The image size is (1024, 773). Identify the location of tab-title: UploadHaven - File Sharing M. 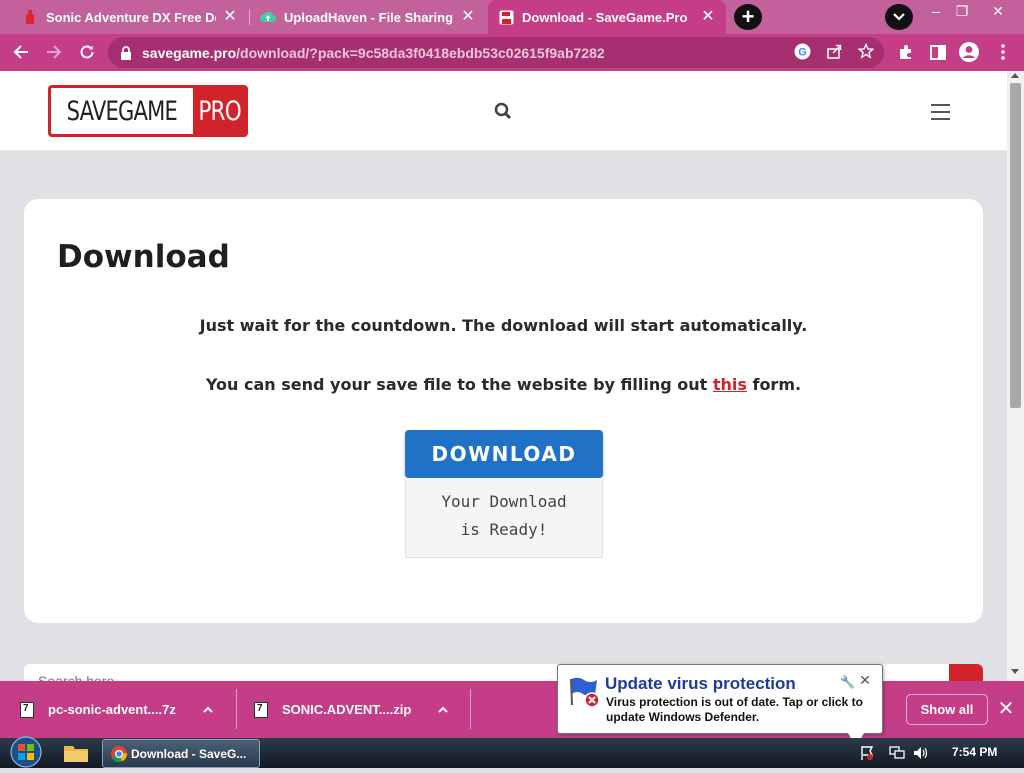
(369, 17).